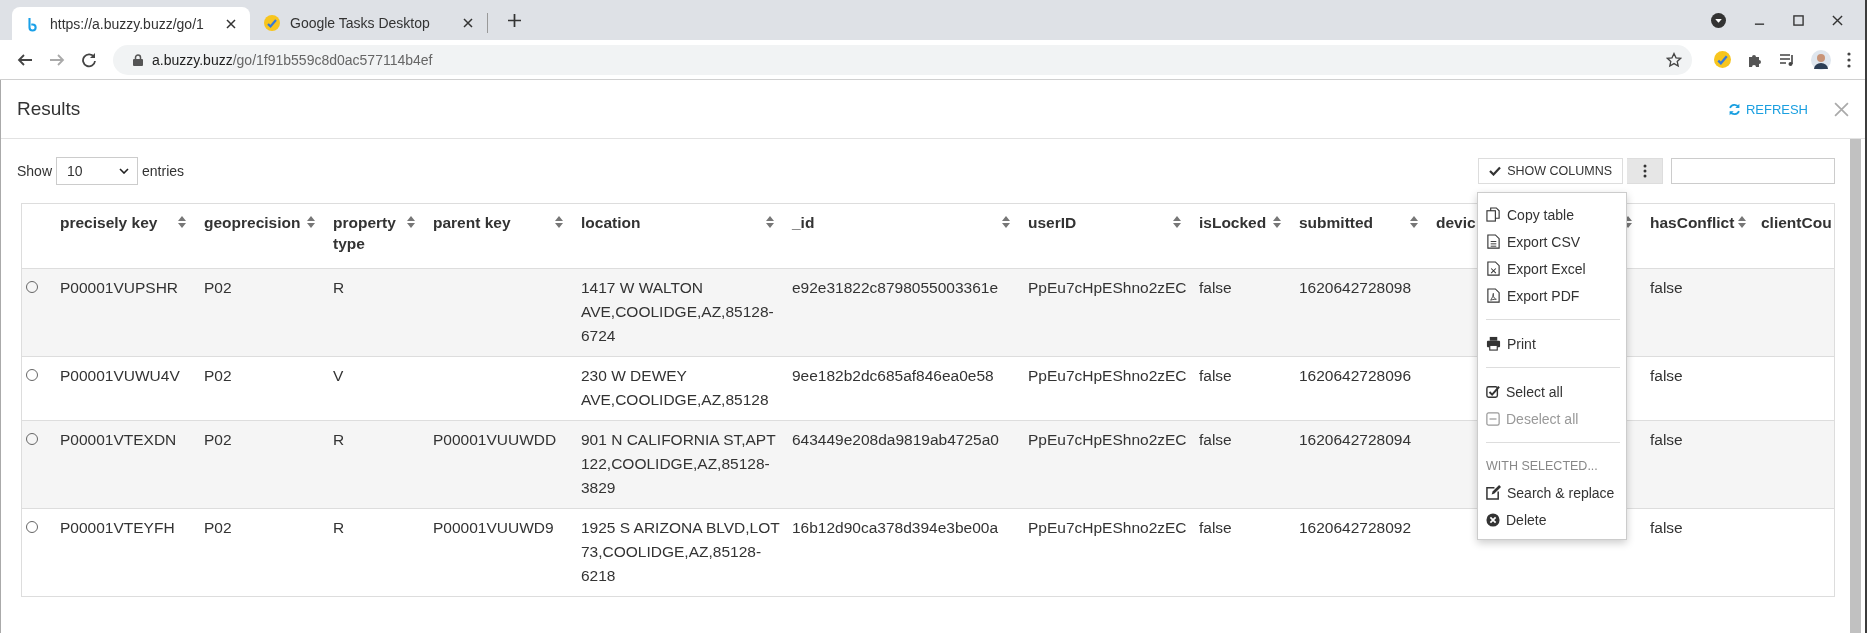 This screenshot has width=1867, height=633. What do you see at coordinates (1556, 492) in the screenshot?
I see `menu-item: Search & replace` at bounding box center [1556, 492].